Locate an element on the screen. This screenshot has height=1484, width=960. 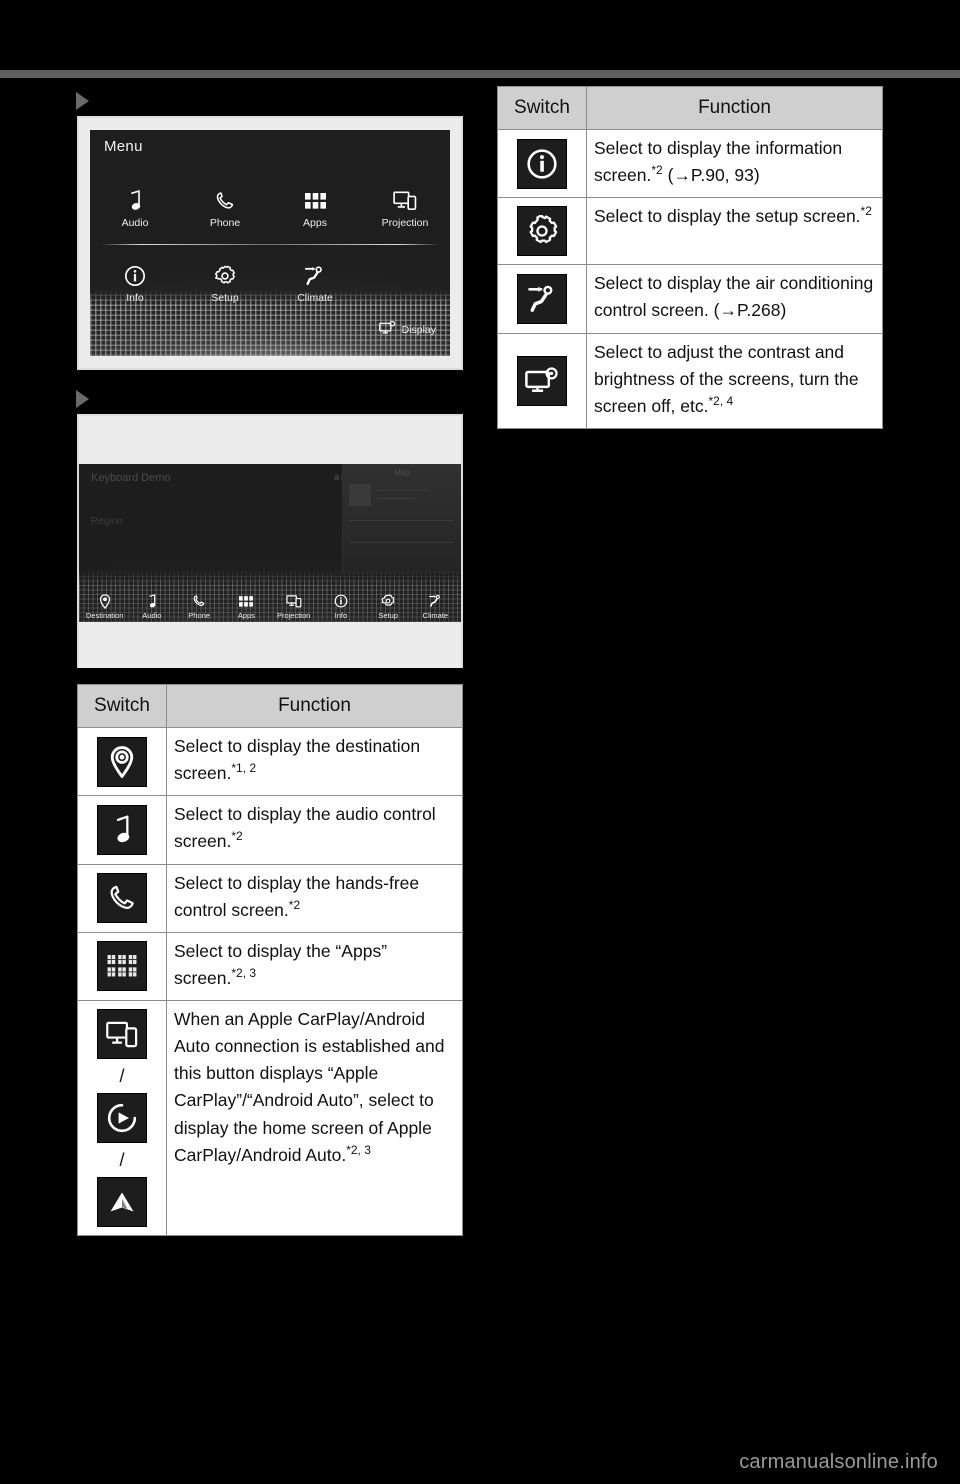
nav-ghost-title: Keyboard Demo is located at coordinates (131, 478).